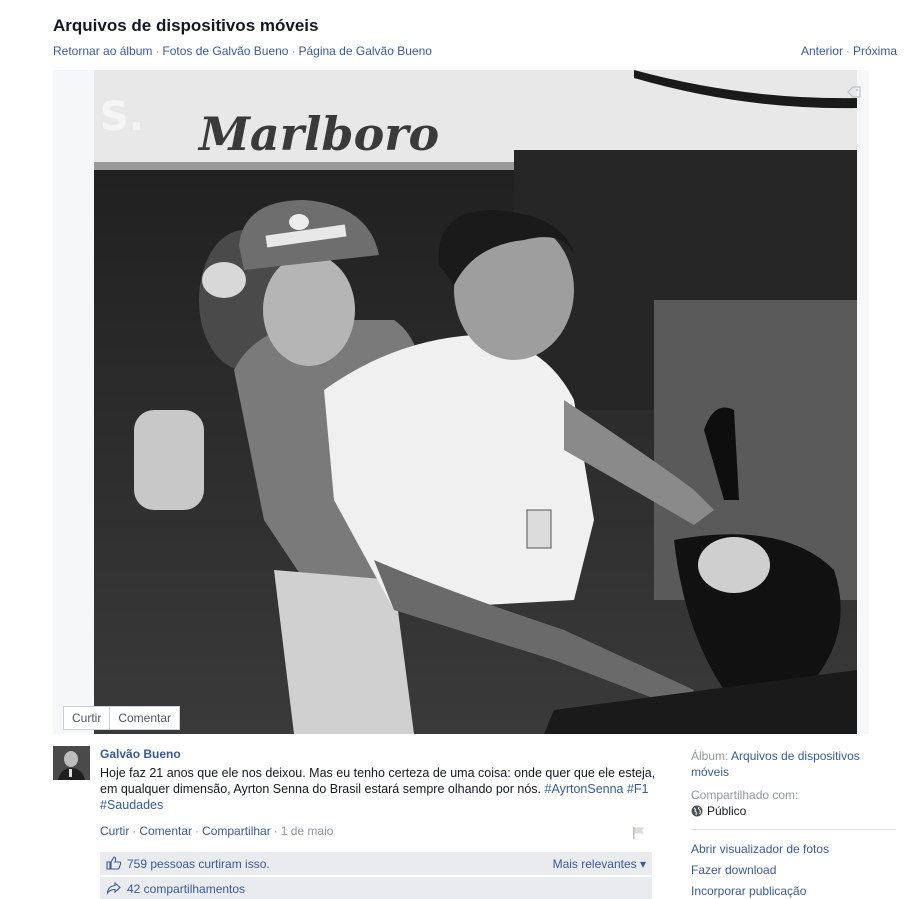 The width and height of the screenshot is (919, 899). What do you see at coordinates (186, 25) in the screenshot?
I see `page-title: Arquivos de dispositivos móveis` at bounding box center [186, 25].